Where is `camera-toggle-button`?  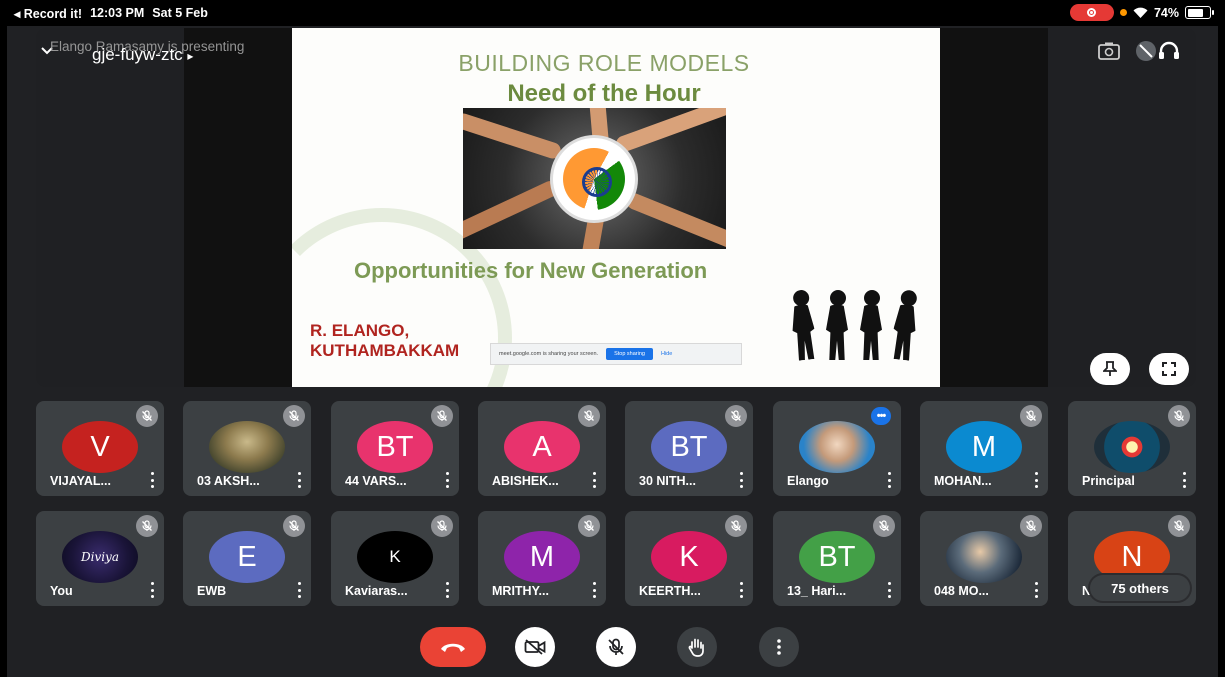 camera-toggle-button is located at coordinates (535, 647).